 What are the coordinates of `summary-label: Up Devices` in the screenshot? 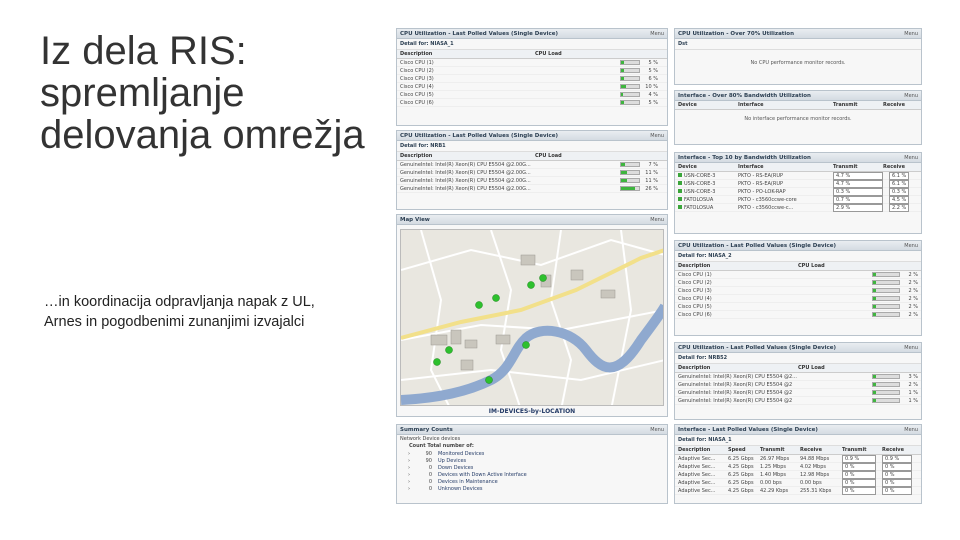 It's located at (452, 461).